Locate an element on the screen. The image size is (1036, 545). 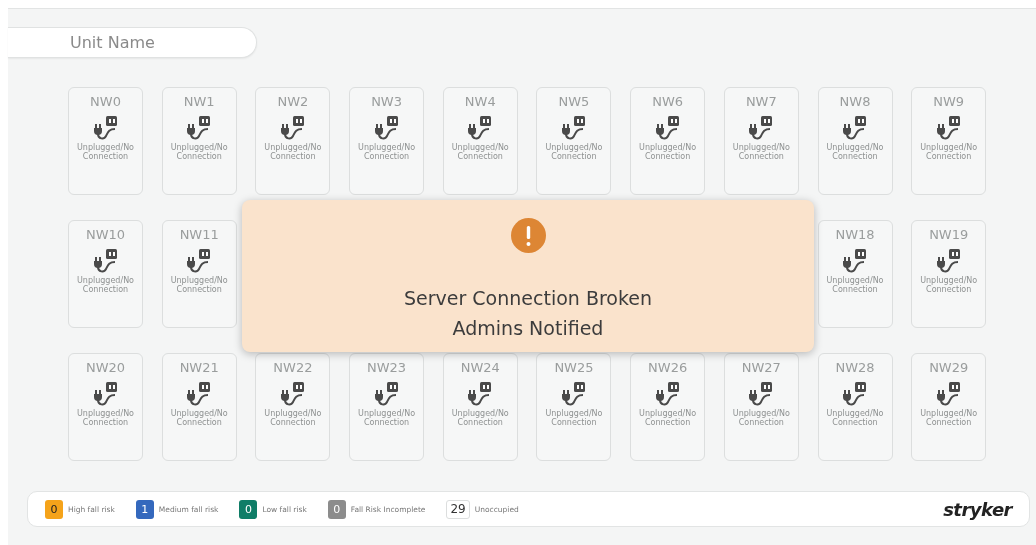
room-name: NW19 is located at coordinates (949, 234).